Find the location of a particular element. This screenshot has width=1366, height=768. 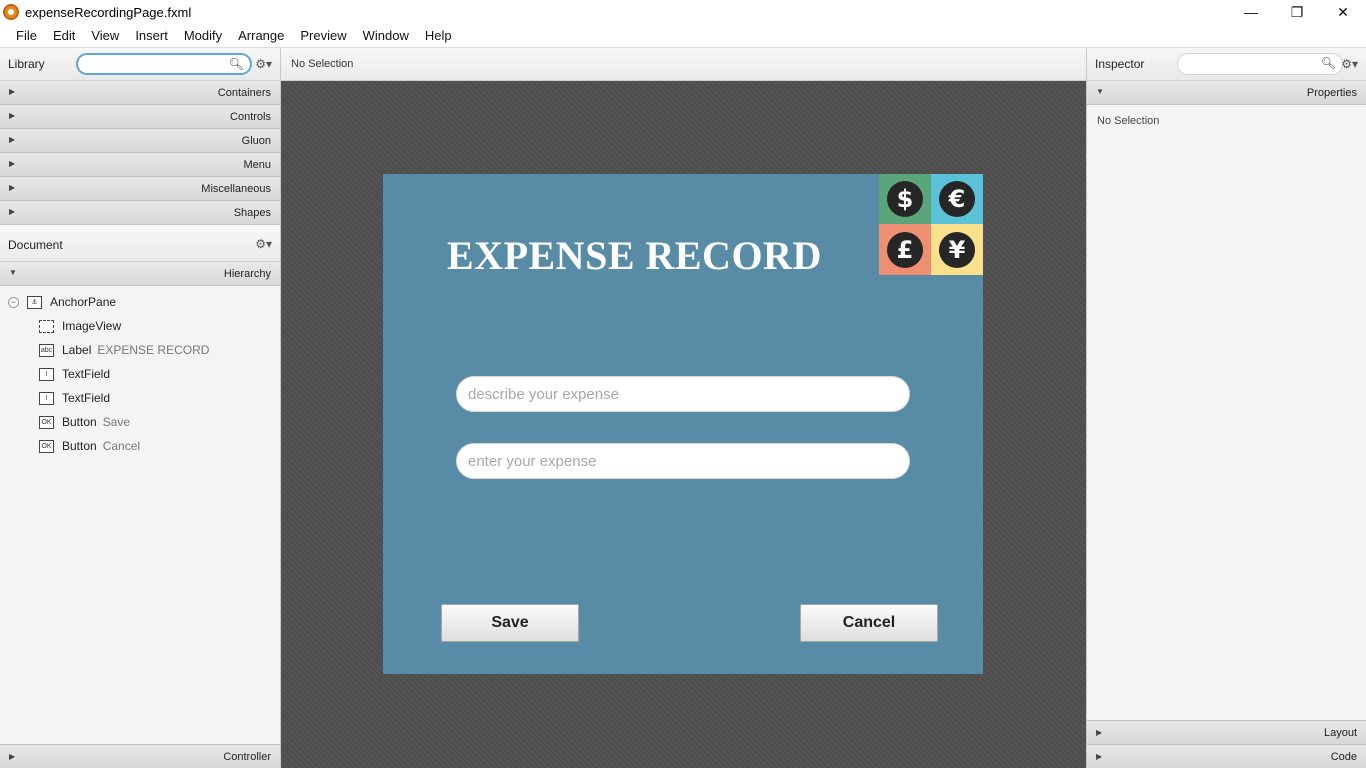

currency-cell-pound: £ is located at coordinates (905, 249).